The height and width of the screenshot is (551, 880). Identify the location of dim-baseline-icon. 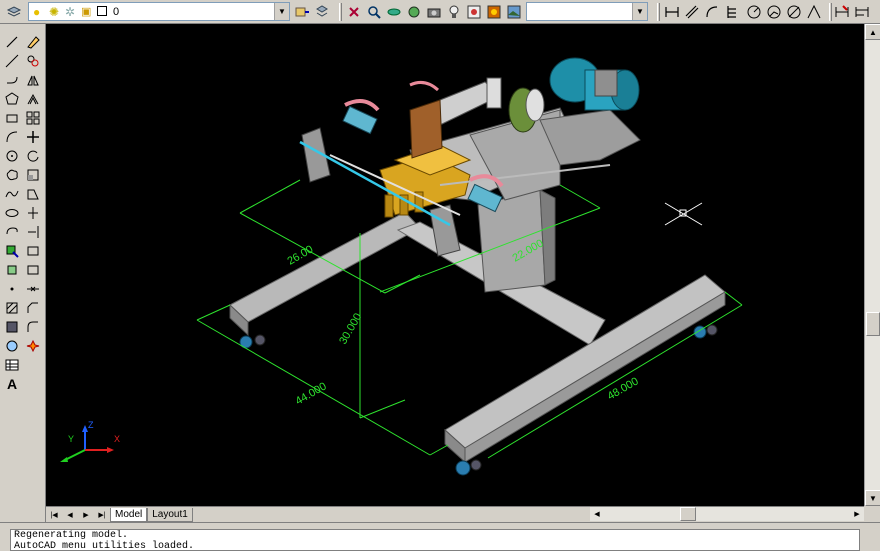
(862, 12).